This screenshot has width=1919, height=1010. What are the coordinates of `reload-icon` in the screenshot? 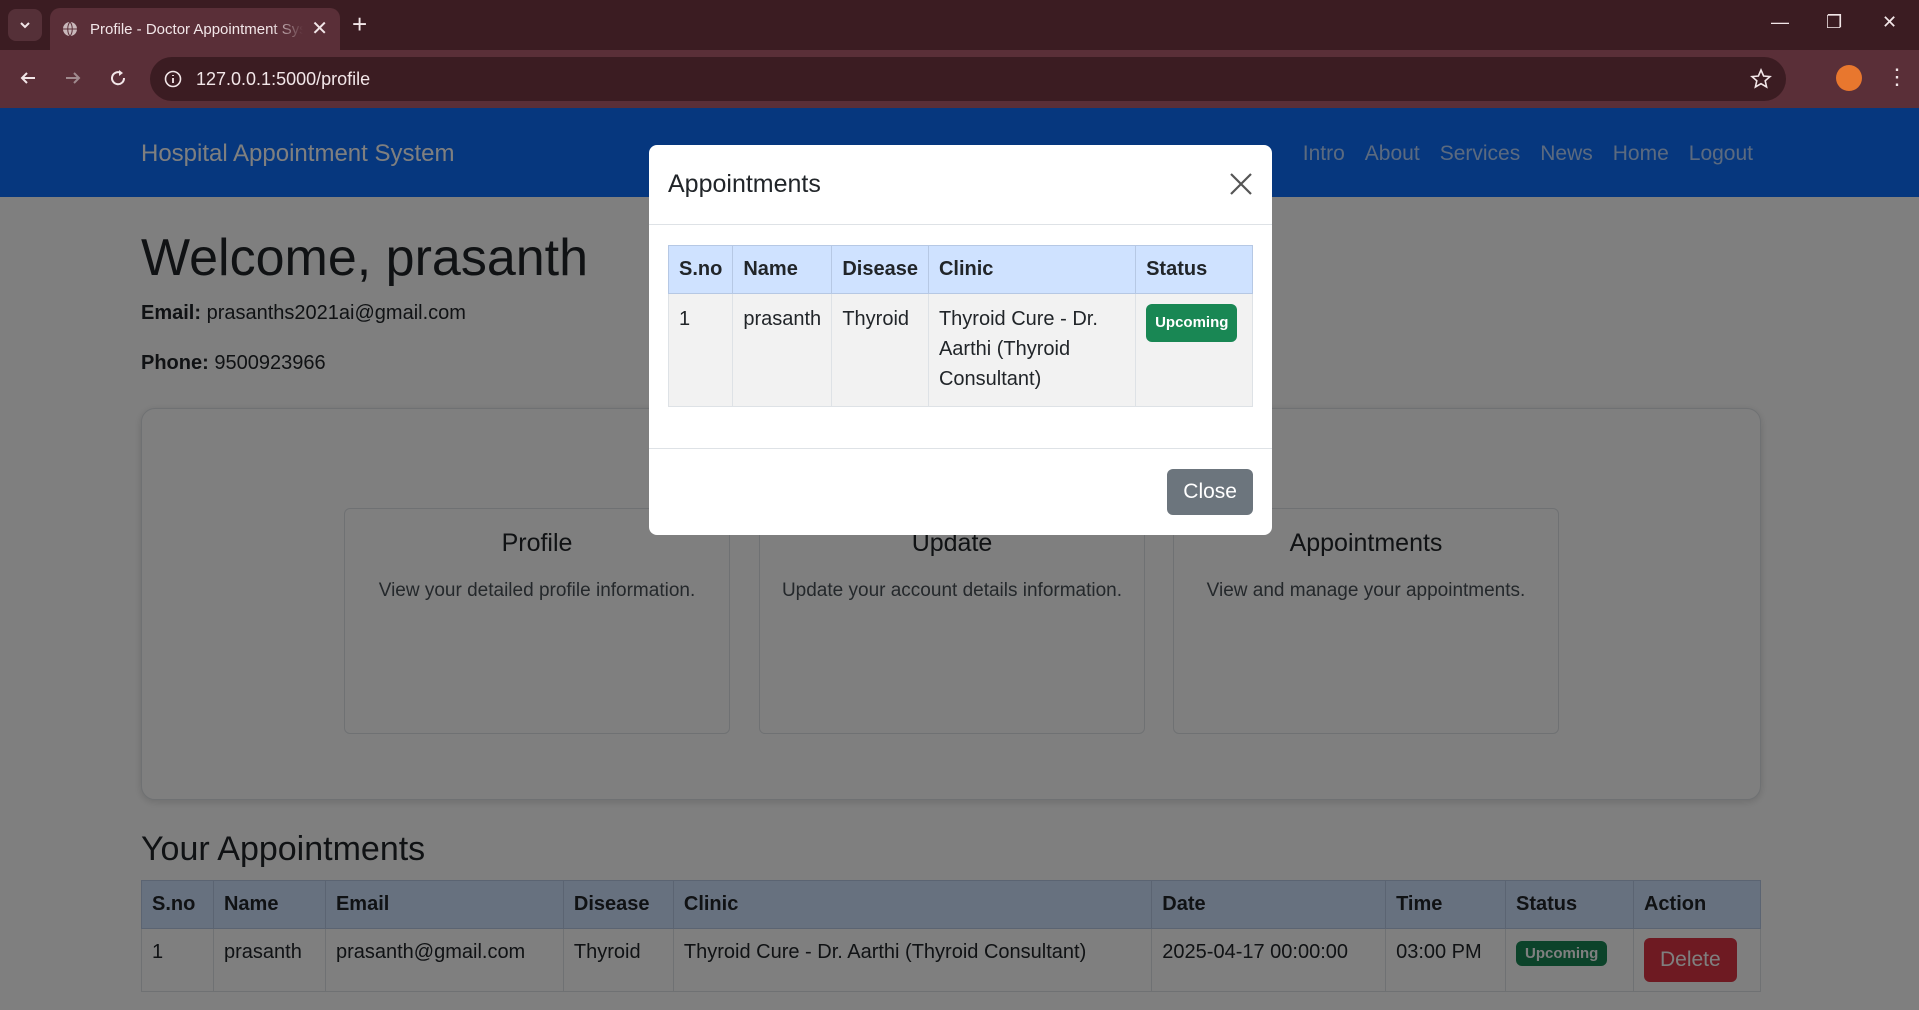 It's located at (118, 78).